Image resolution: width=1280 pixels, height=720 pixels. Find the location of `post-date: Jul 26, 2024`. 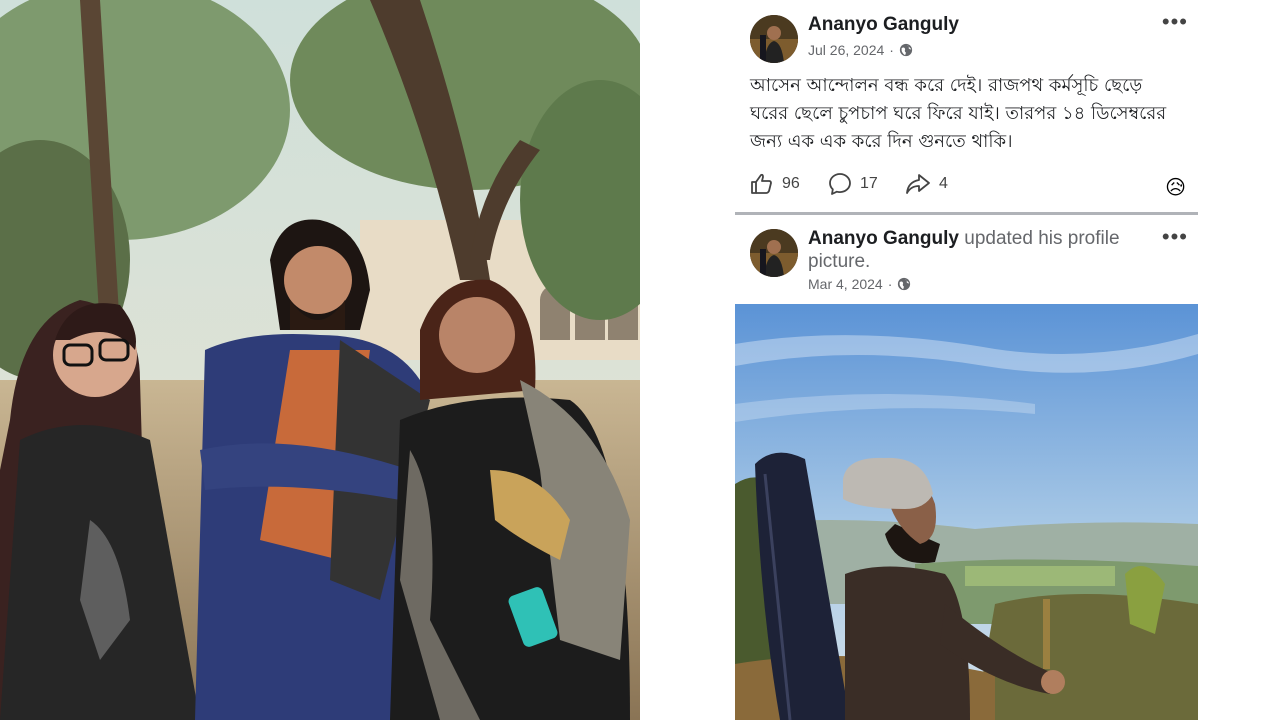

post-date: Jul 26, 2024 is located at coordinates (846, 50).